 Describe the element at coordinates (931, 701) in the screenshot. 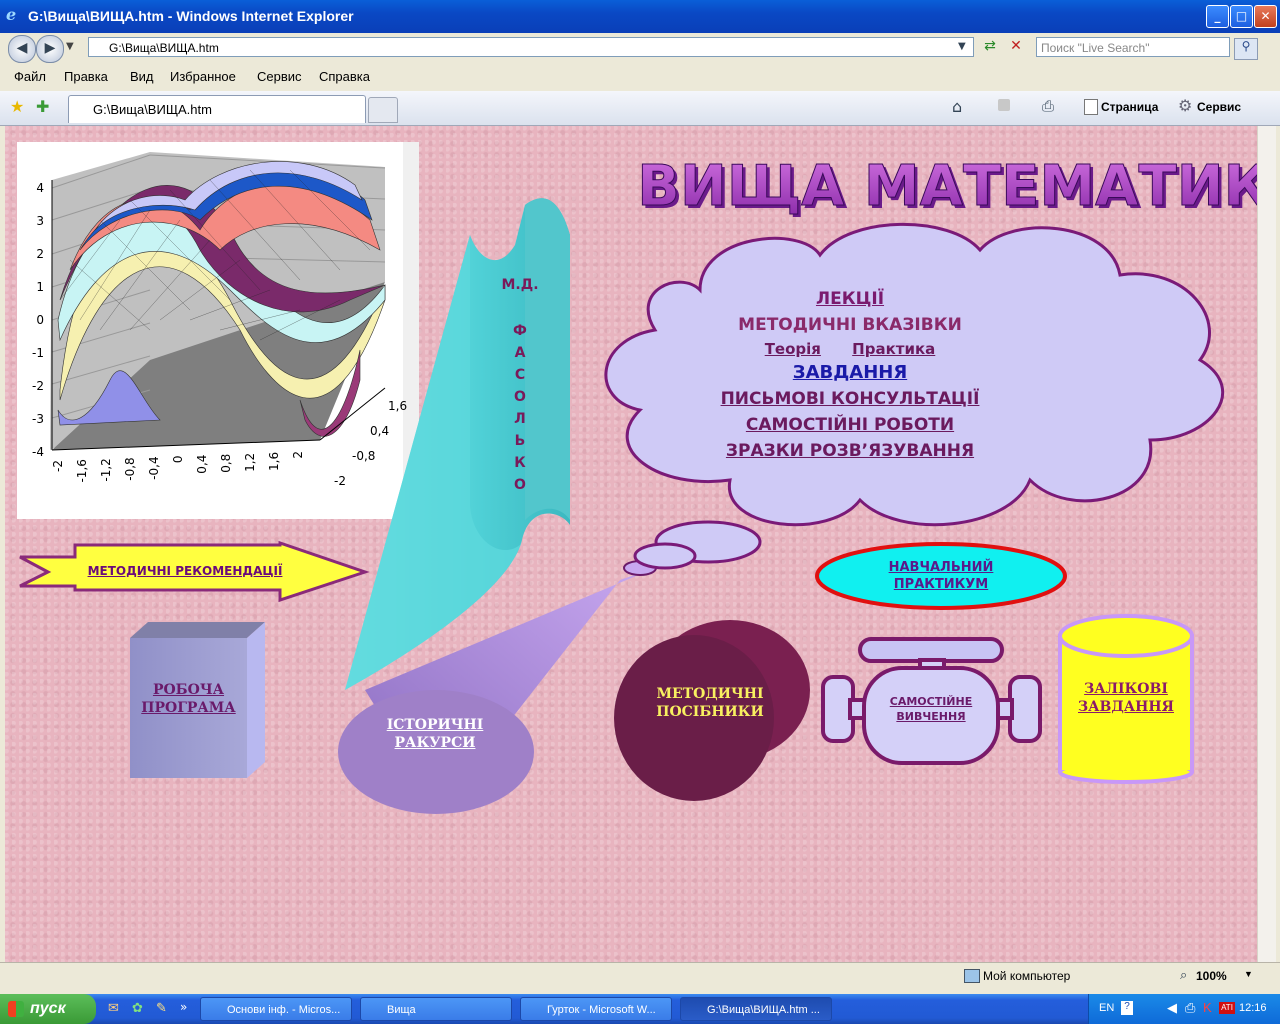

I see `selfstudy-link-line1: САМОСТІЙНЕ` at that location.